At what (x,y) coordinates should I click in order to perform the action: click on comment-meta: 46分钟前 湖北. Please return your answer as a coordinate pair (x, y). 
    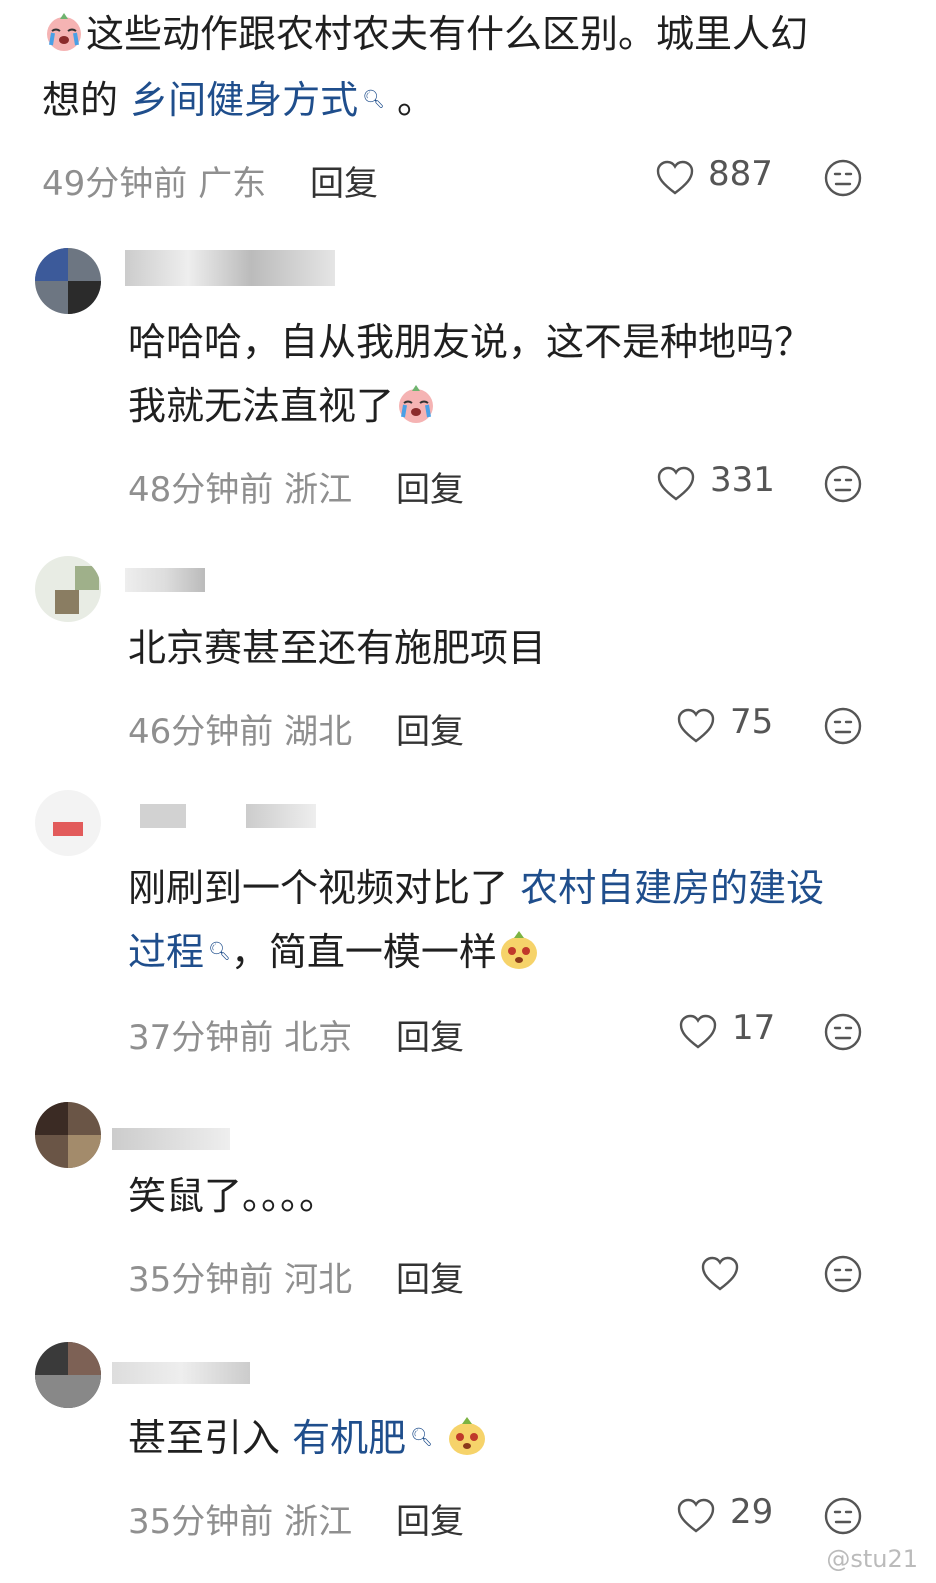
    Looking at the image, I should click on (240, 728).